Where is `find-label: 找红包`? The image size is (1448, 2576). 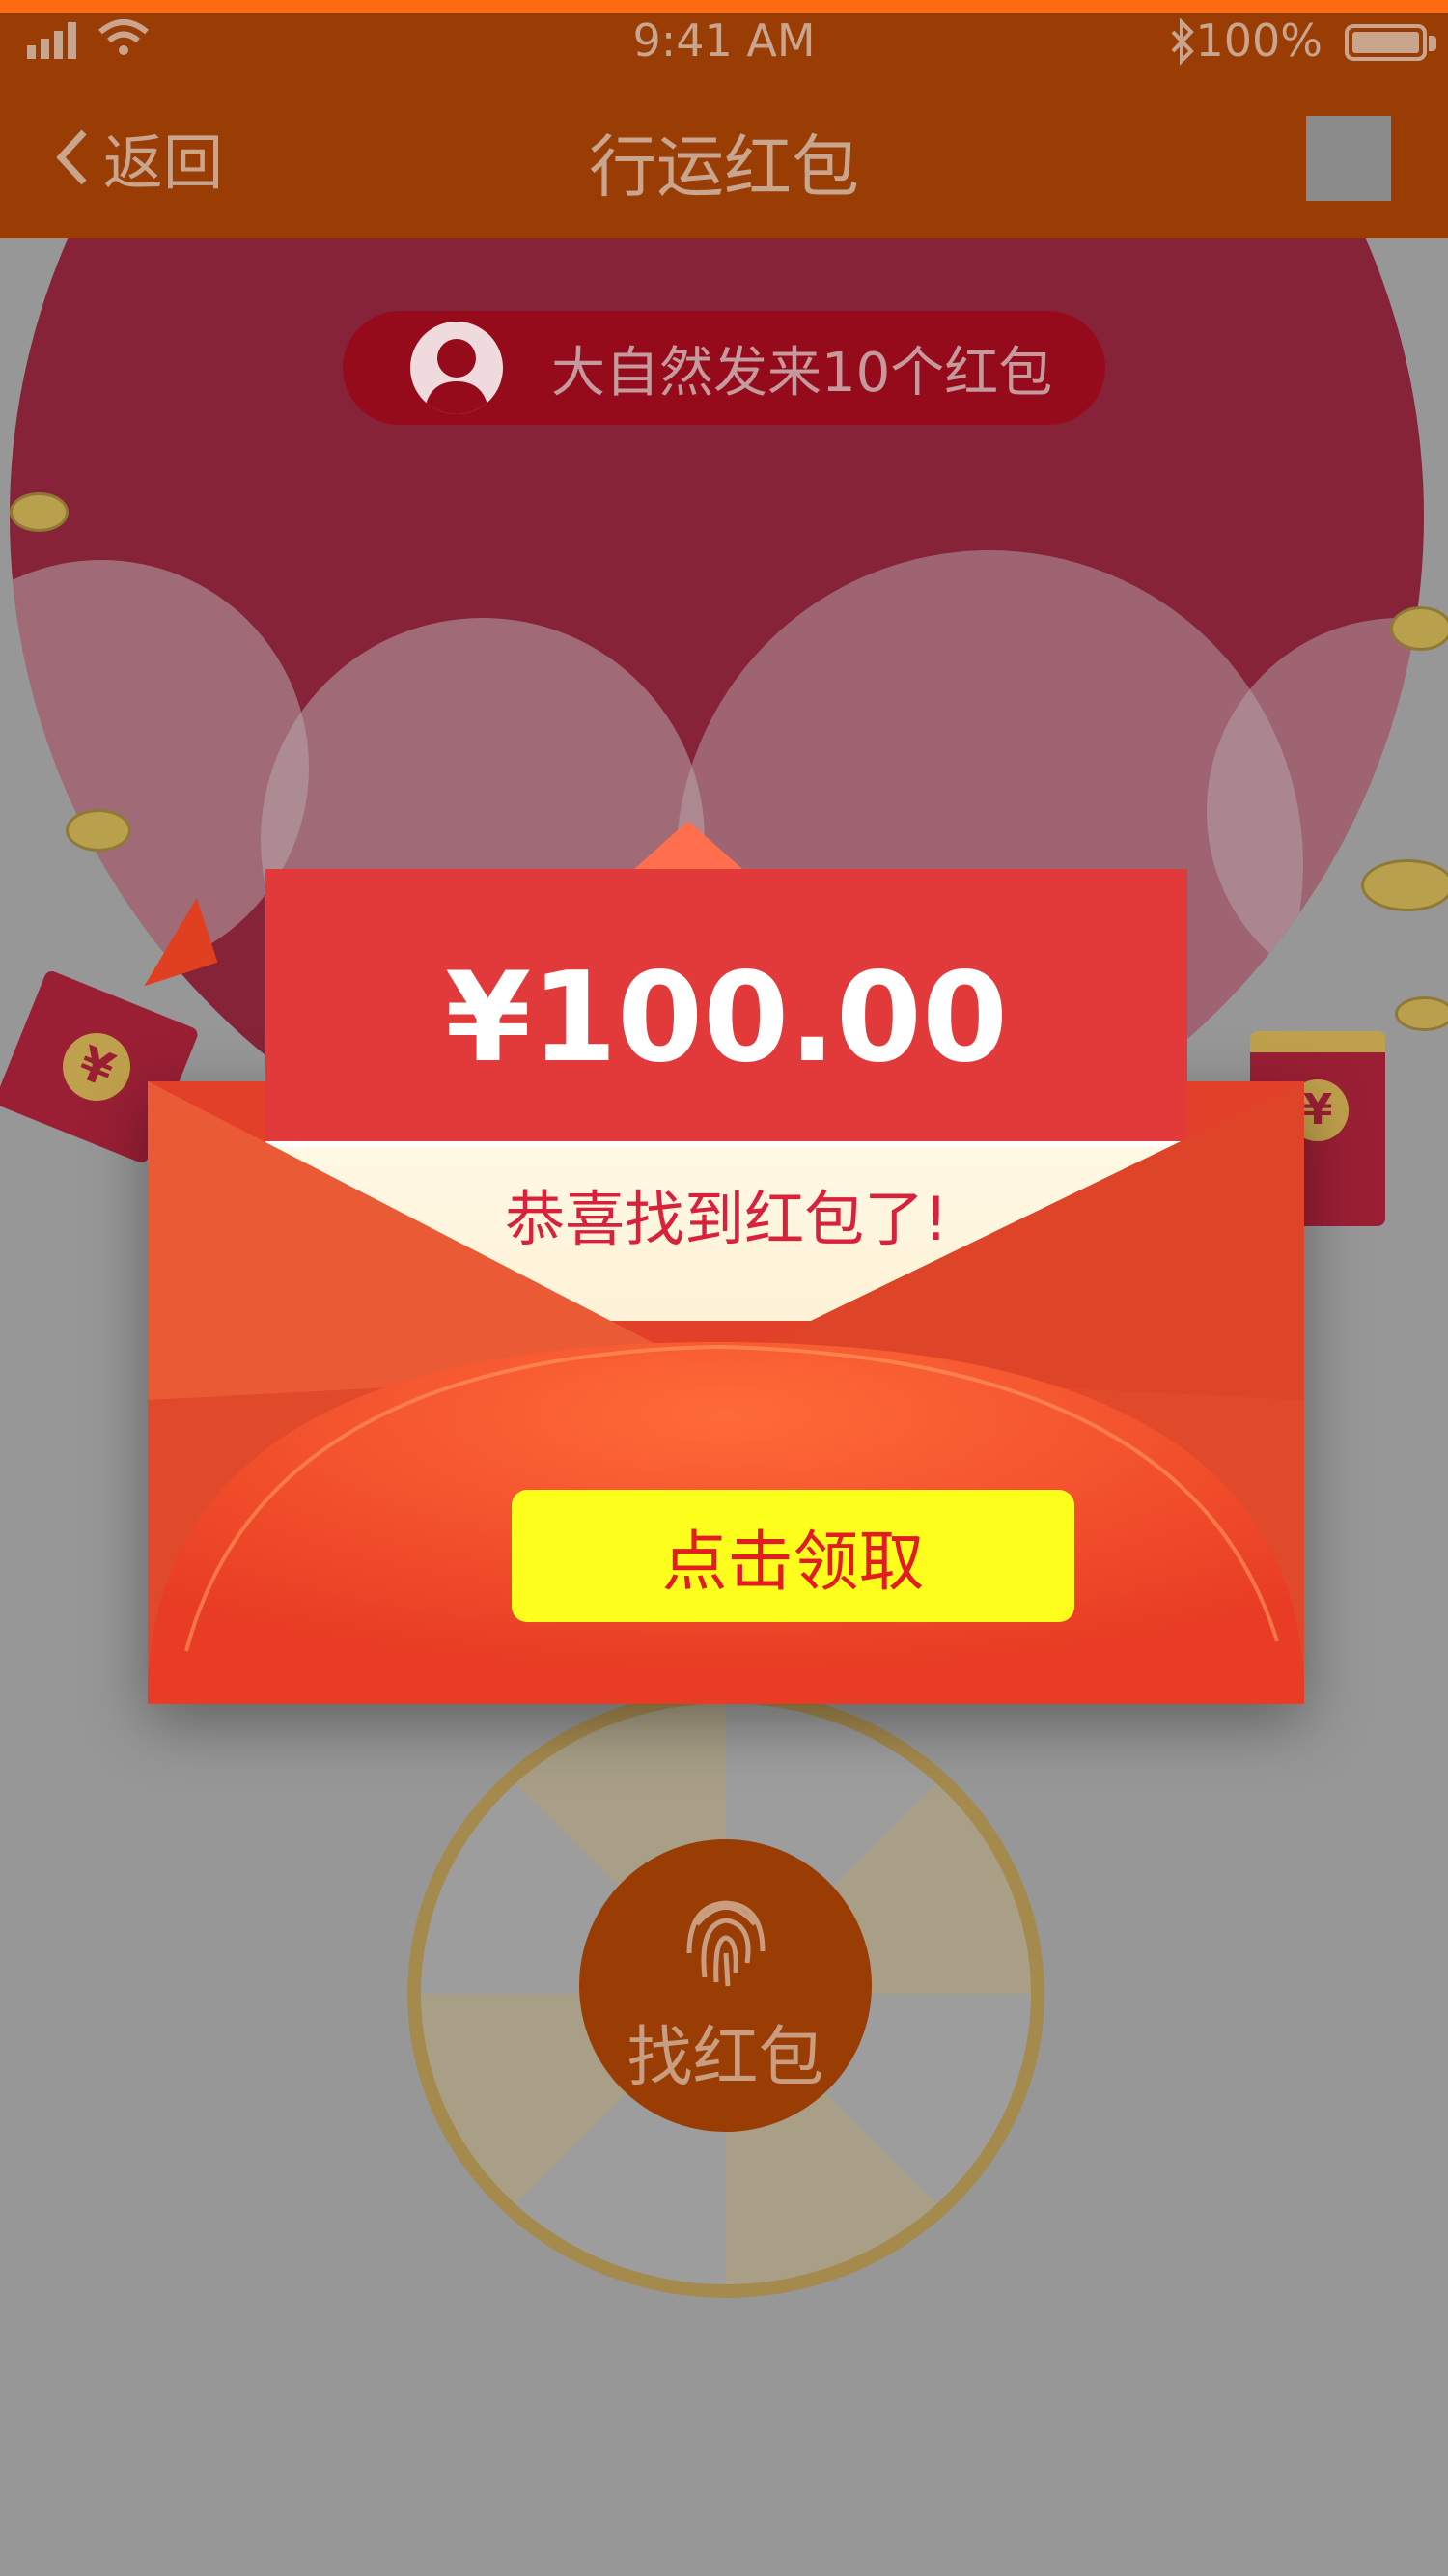
find-label: 找红包 is located at coordinates (725, 2058).